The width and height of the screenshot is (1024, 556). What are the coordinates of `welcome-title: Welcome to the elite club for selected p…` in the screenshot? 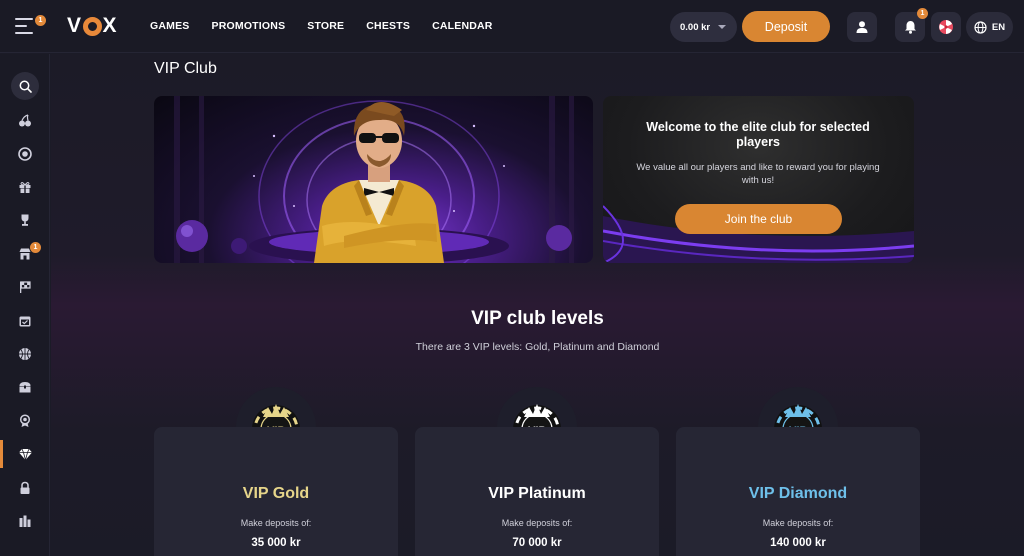 It's located at (758, 134).